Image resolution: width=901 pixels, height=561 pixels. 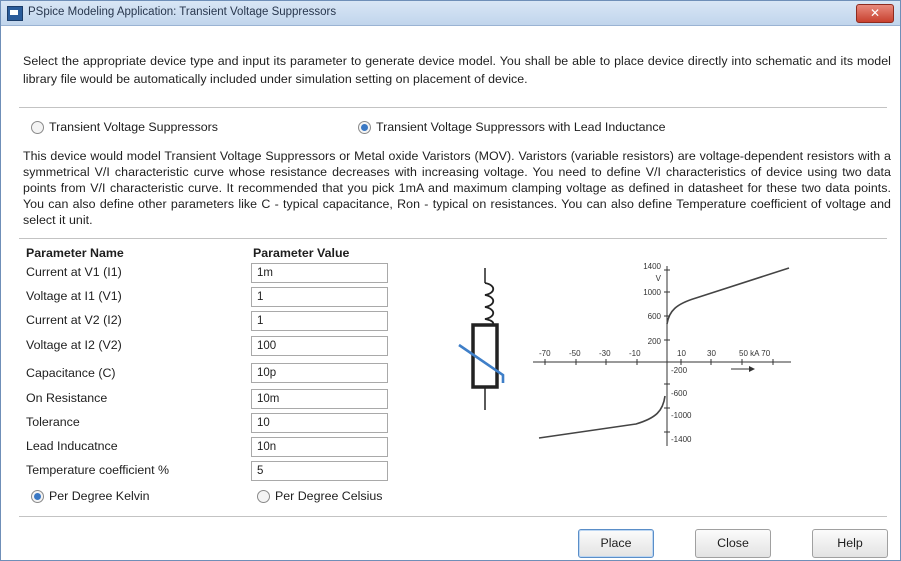 What do you see at coordinates (545, 353) in the screenshot?
I see `x-tick-label: -70` at bounding box center [545, 353].